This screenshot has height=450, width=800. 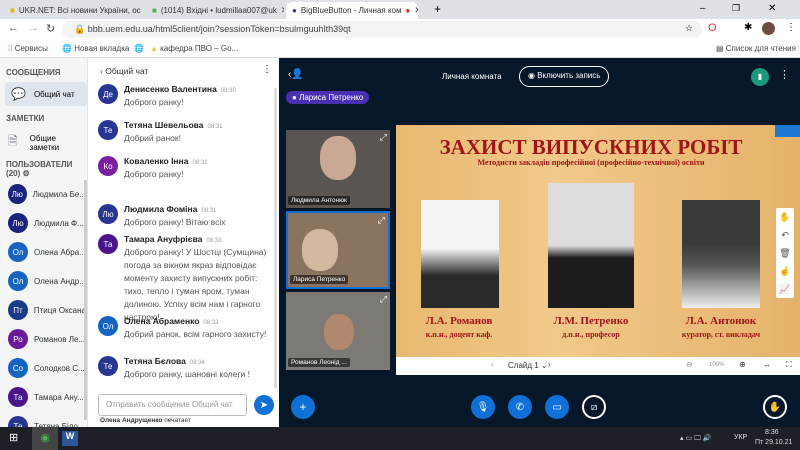 I want to click on message-time: 08:31, so click(x=209, y=211).